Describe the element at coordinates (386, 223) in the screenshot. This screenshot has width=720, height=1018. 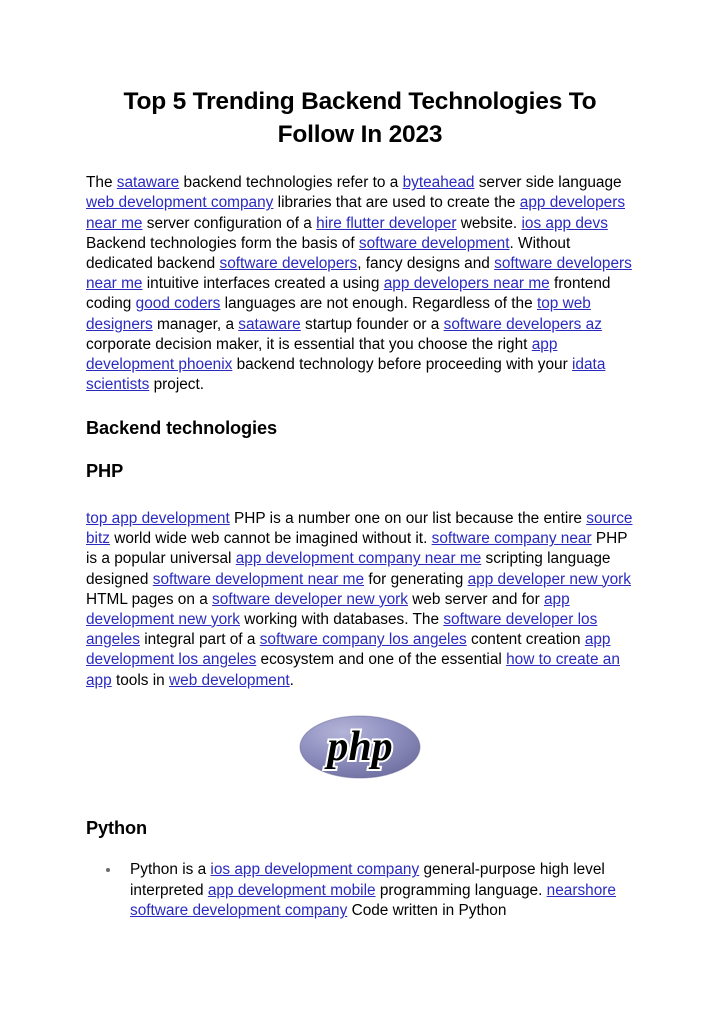
I see `inline-link: hire flutter developer` at that location.